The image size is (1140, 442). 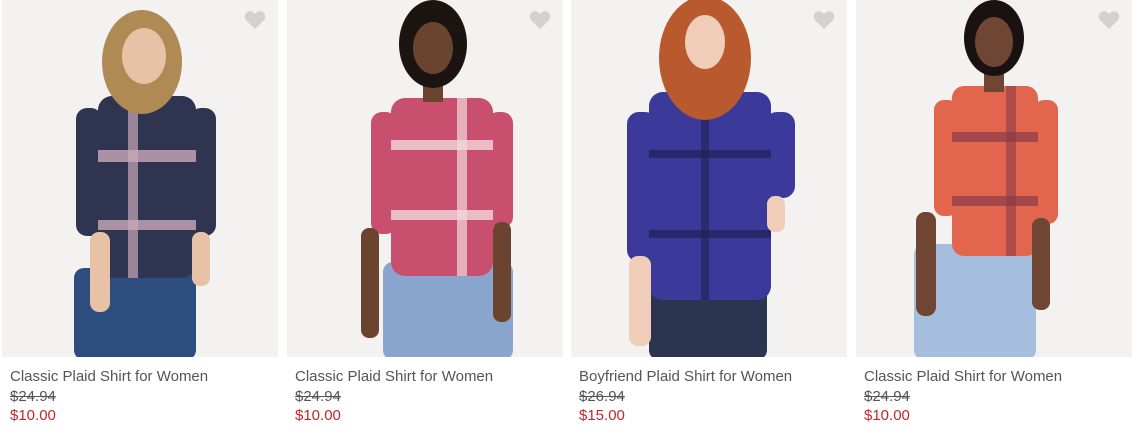 What do you see at coordinates (602, 415) in the screenshot?
I see `sale-price: $15.00` at bounding box center [602, 415].